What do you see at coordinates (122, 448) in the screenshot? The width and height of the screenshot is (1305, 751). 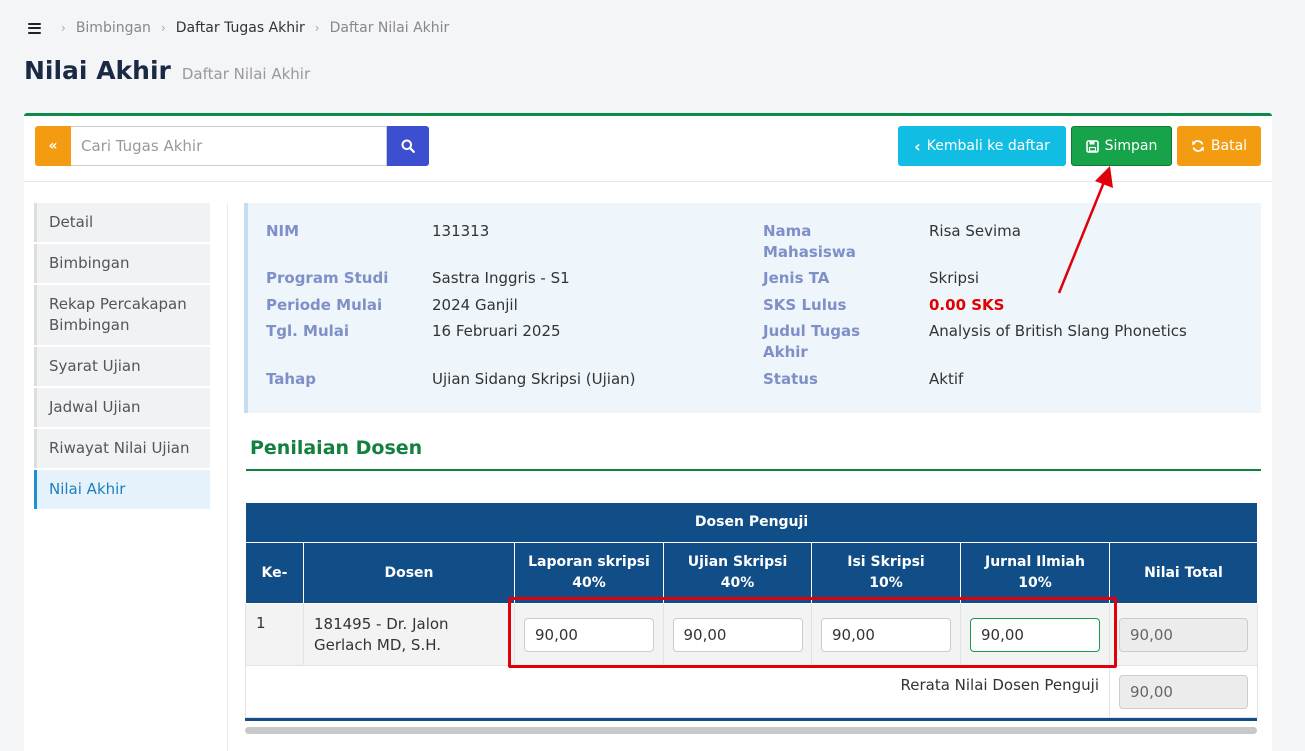 I see `sidebar-item-riwayat-nilai: Riwayat Nilai Ujian` at bounding box center [122, 448].